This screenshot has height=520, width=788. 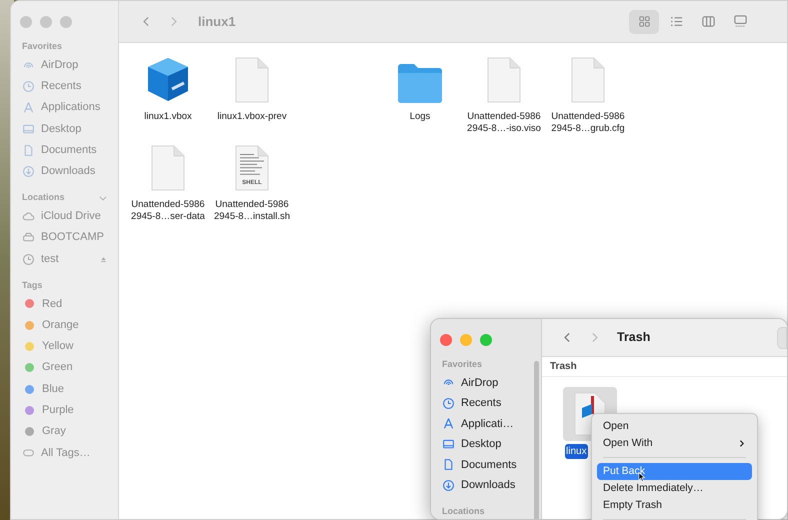 What do you see at coordinates (633, 337) in the screenshot?
I see `window-title: Trash` at bounding box center [633, 337].